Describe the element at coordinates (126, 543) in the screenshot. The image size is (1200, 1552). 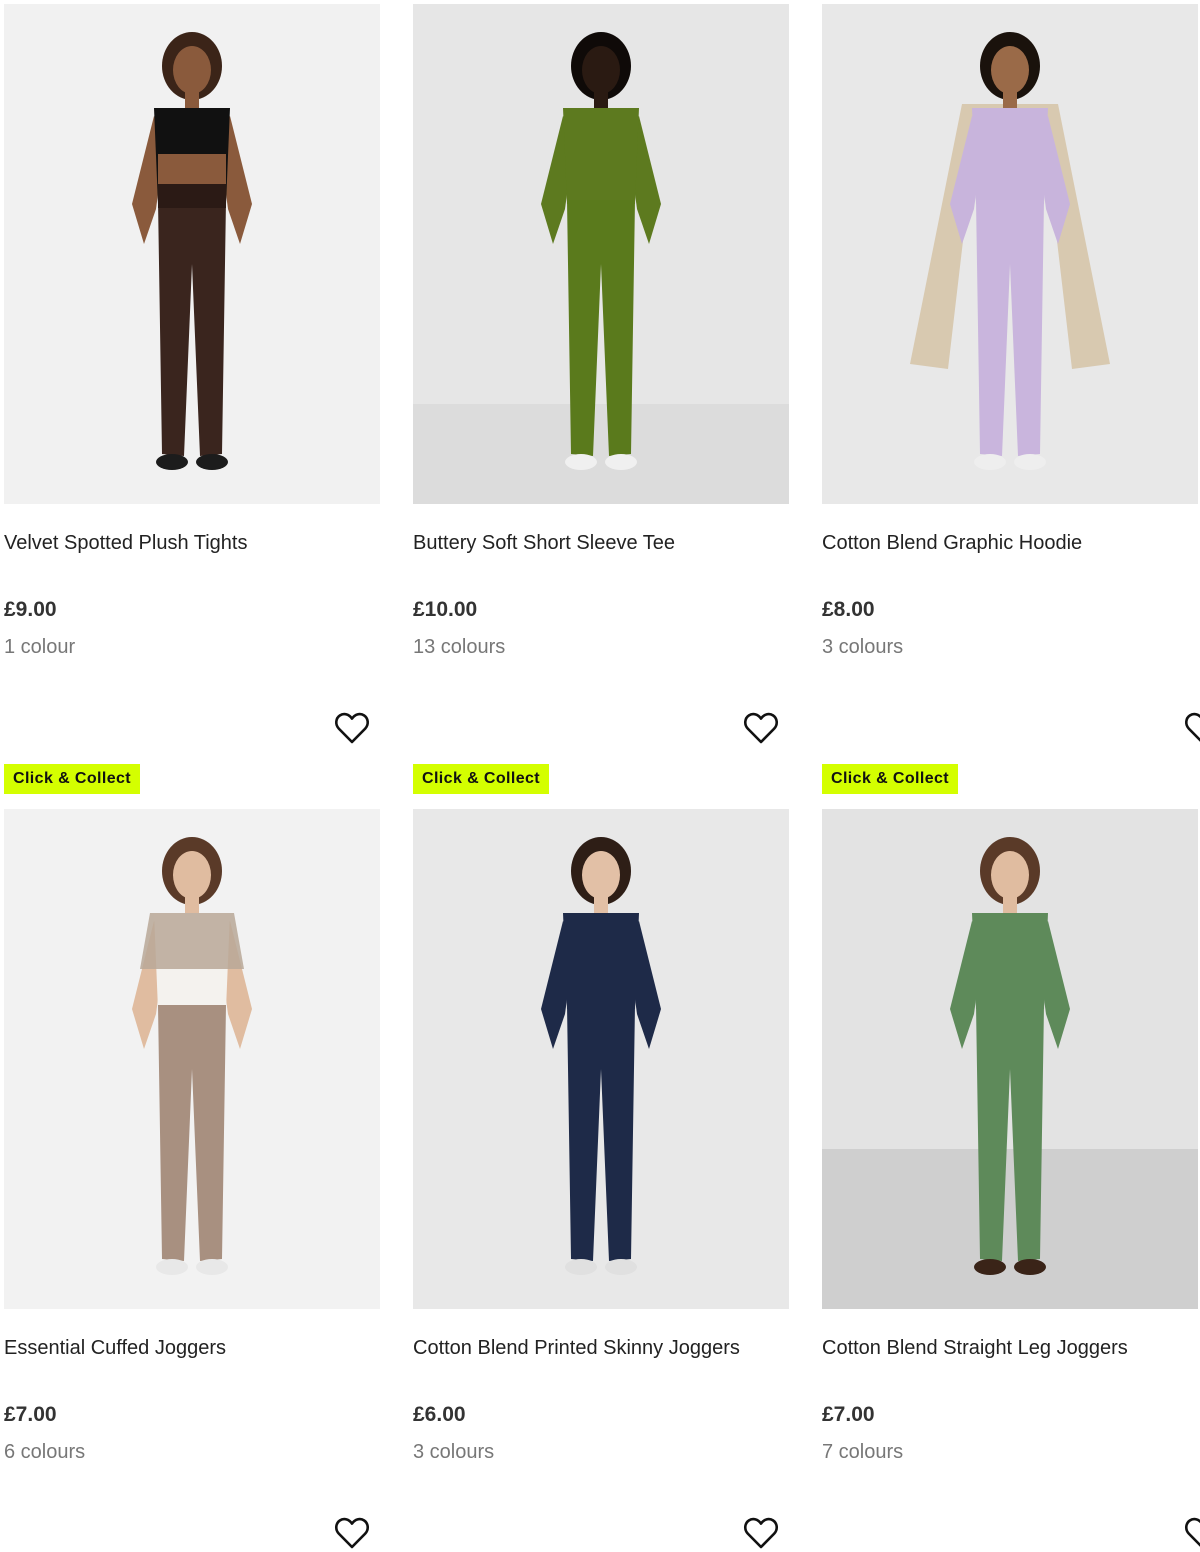
I see `product-title: Velvet Spotted Plush Tights` at that location.